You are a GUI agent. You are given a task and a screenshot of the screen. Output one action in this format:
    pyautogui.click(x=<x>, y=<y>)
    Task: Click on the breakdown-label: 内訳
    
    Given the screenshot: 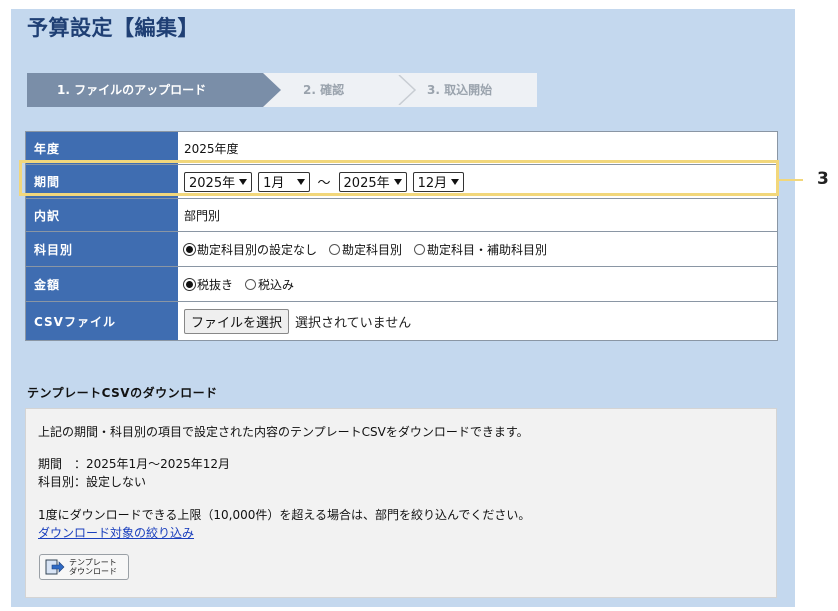 What is the action you would take?
    pyautogui.click(x=102, y=215)
    